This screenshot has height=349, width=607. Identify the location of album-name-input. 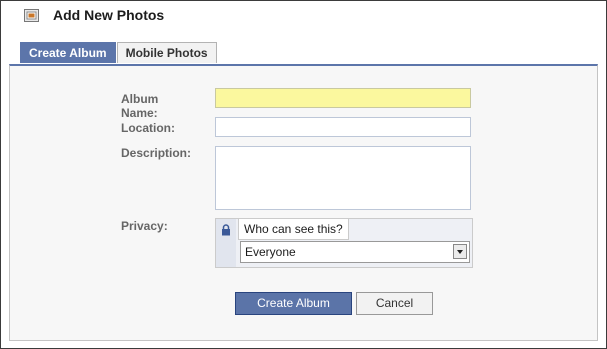
(343, 98).